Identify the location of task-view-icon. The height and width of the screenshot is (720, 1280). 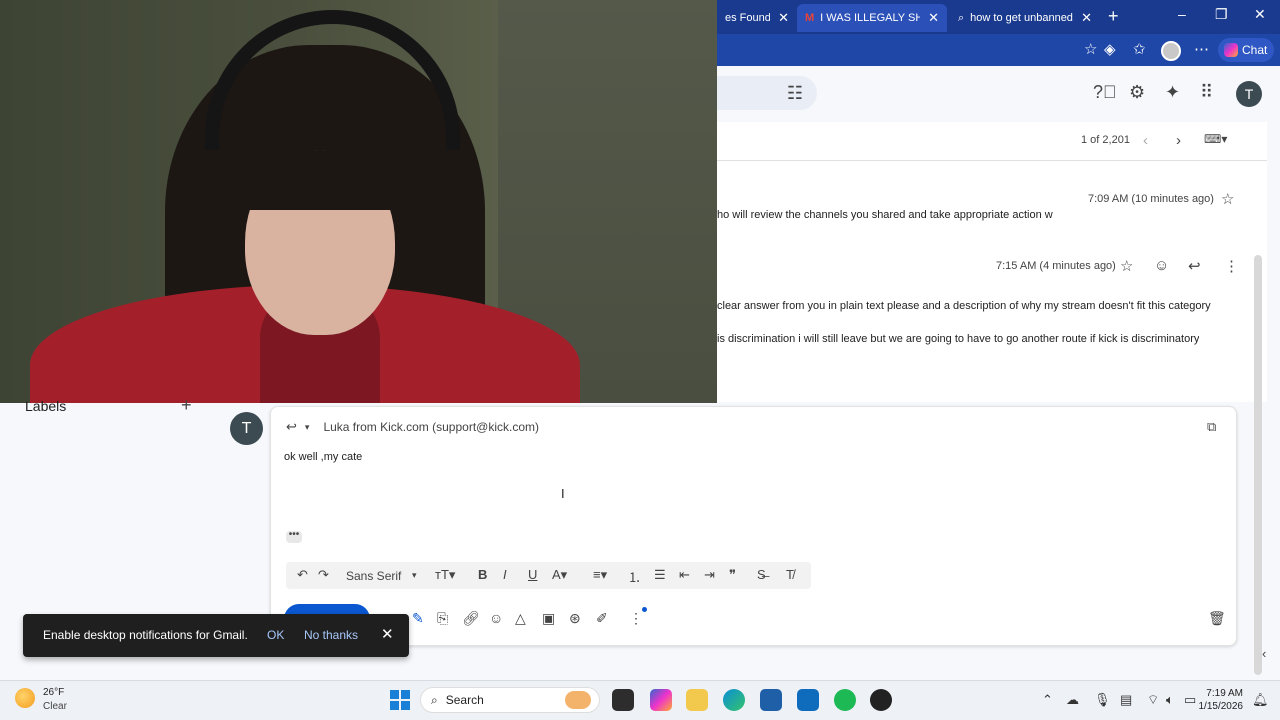
(623, 700).